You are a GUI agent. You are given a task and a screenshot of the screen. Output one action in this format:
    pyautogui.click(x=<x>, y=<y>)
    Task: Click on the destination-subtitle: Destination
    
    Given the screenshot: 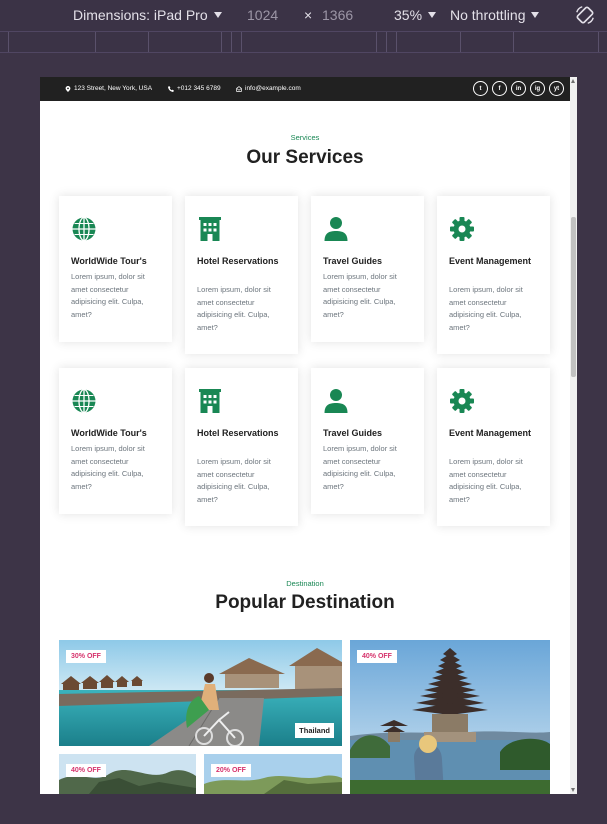 What is the action you would take?
    pyautogui.click(x=305, y=583)
    